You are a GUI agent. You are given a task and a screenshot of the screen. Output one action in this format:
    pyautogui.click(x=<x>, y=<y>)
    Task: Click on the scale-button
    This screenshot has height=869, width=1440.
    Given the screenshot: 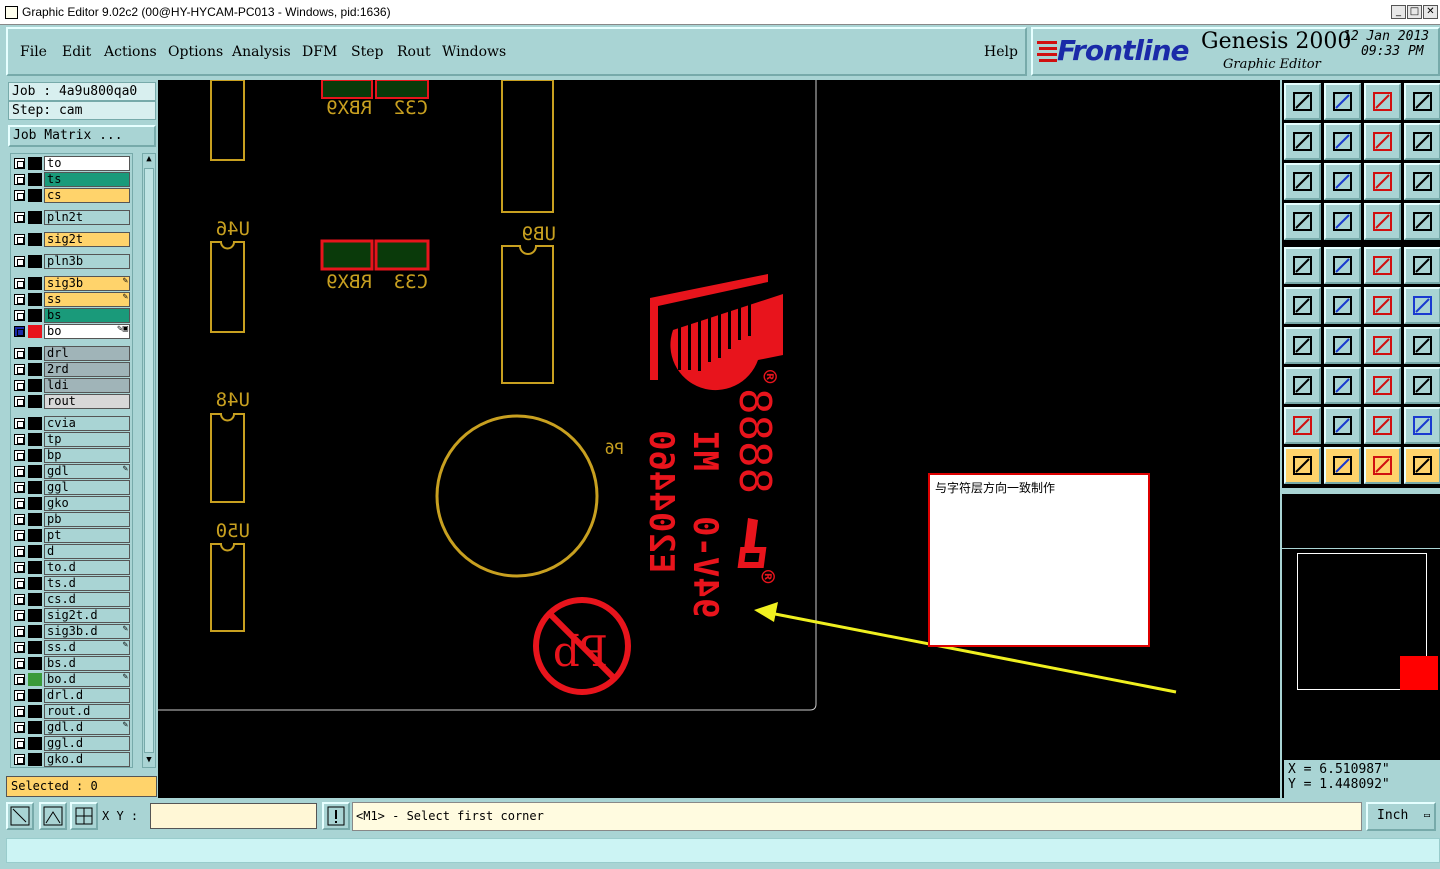 What is the action you would take?
    pyautogui.click(x=1382, y=181)
    